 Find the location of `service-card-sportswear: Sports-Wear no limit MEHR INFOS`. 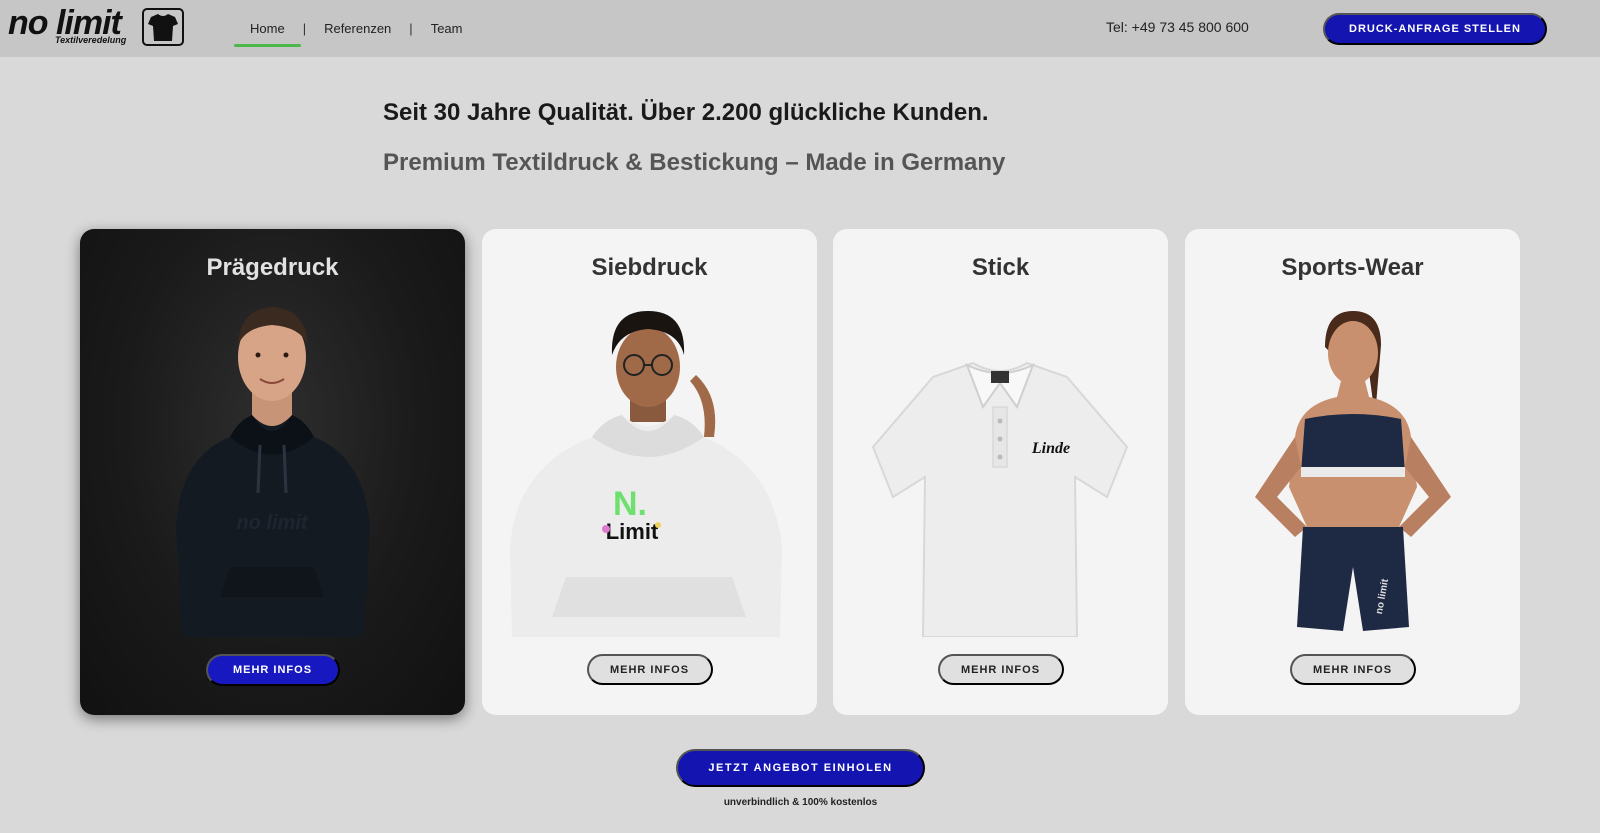

service-card-sportswear: Sports-Wear no limit MEHR INFOS is located at coordinates (1352, 472).